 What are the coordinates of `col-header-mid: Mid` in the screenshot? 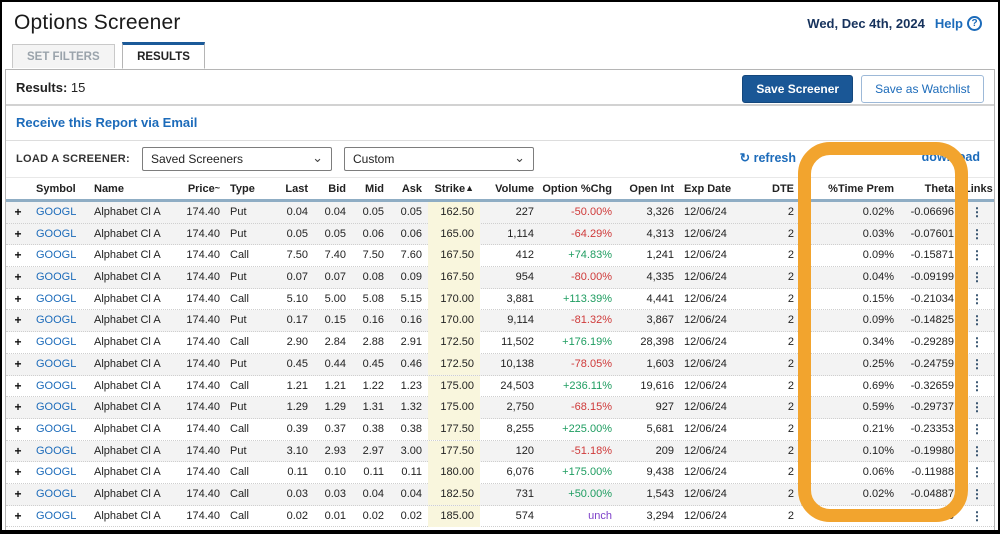 It's located at (371, 188).